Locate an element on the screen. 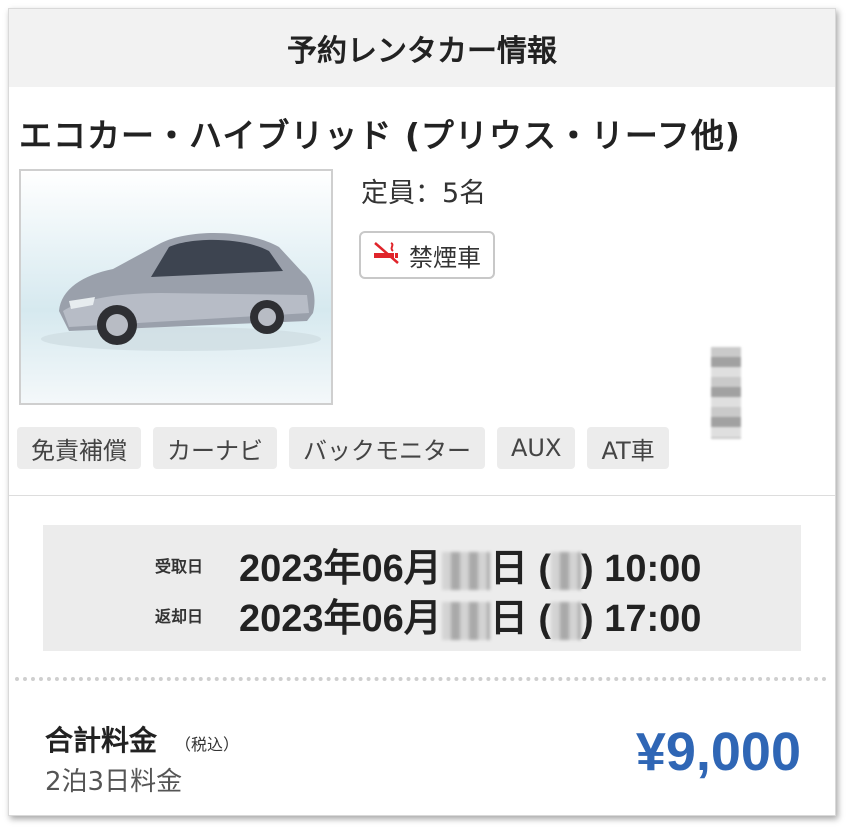  option-tag: バックモニター is located at coordinates (387, 448).